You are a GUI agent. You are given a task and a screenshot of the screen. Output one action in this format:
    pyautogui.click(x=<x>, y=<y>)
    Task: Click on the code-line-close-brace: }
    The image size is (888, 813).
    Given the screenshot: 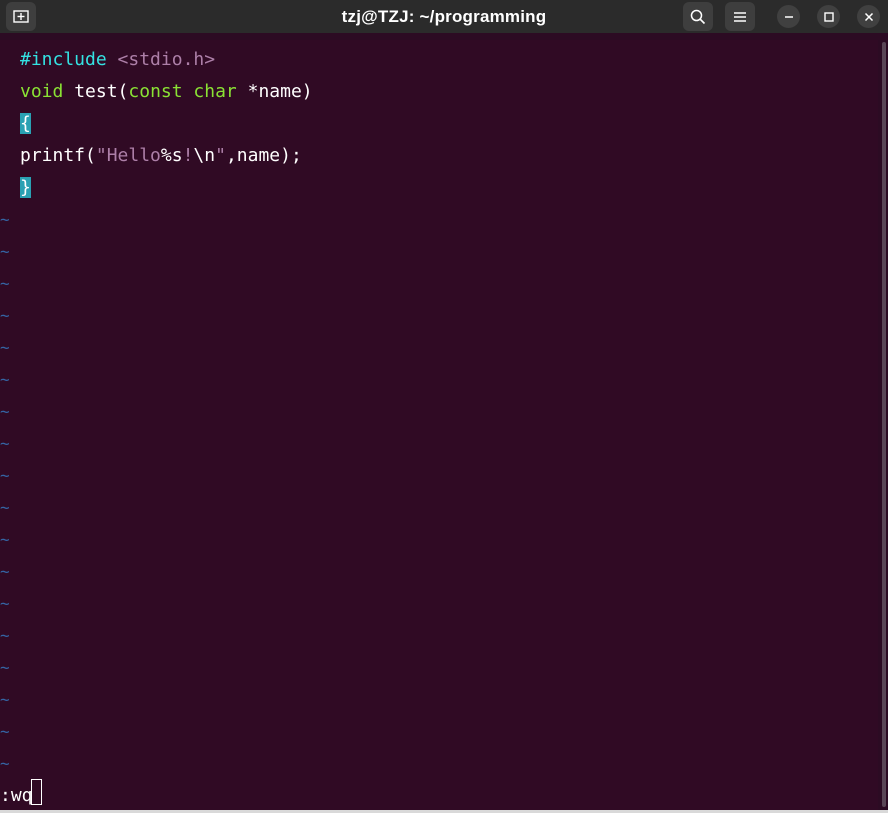 What is the action you would take?
    pyautogui.click(x=25, y=188)
    